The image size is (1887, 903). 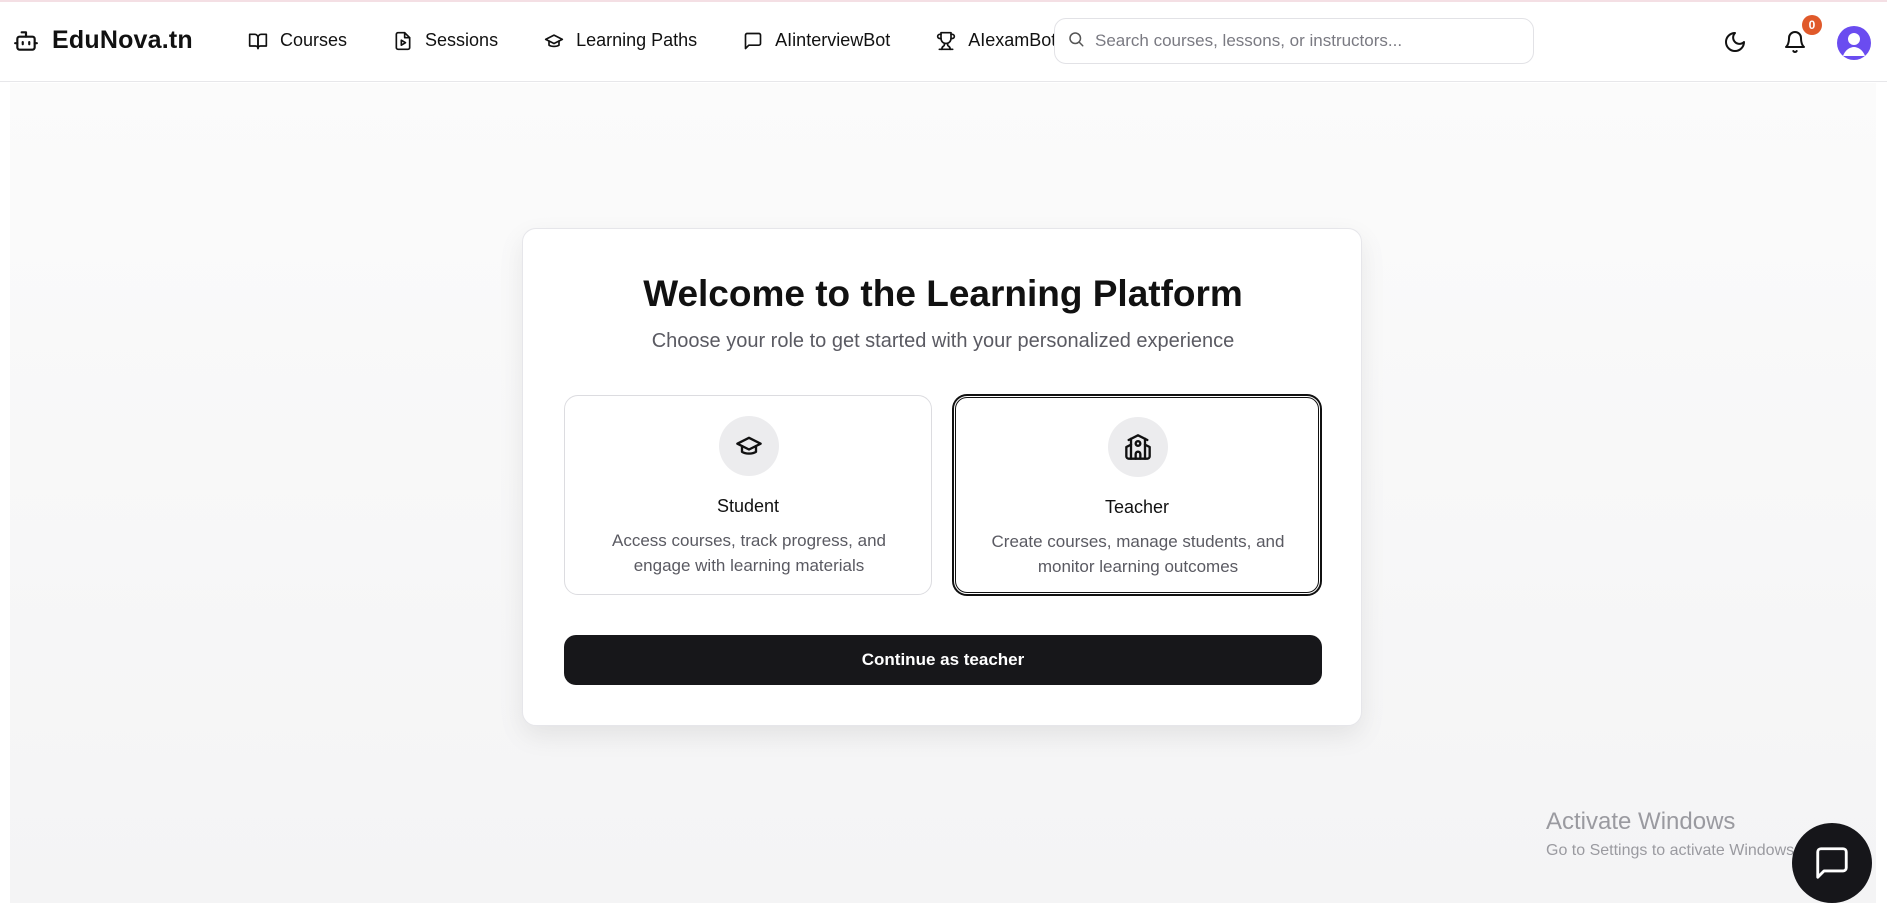 I want to click on chat-button, so click(x=1832, y=863).